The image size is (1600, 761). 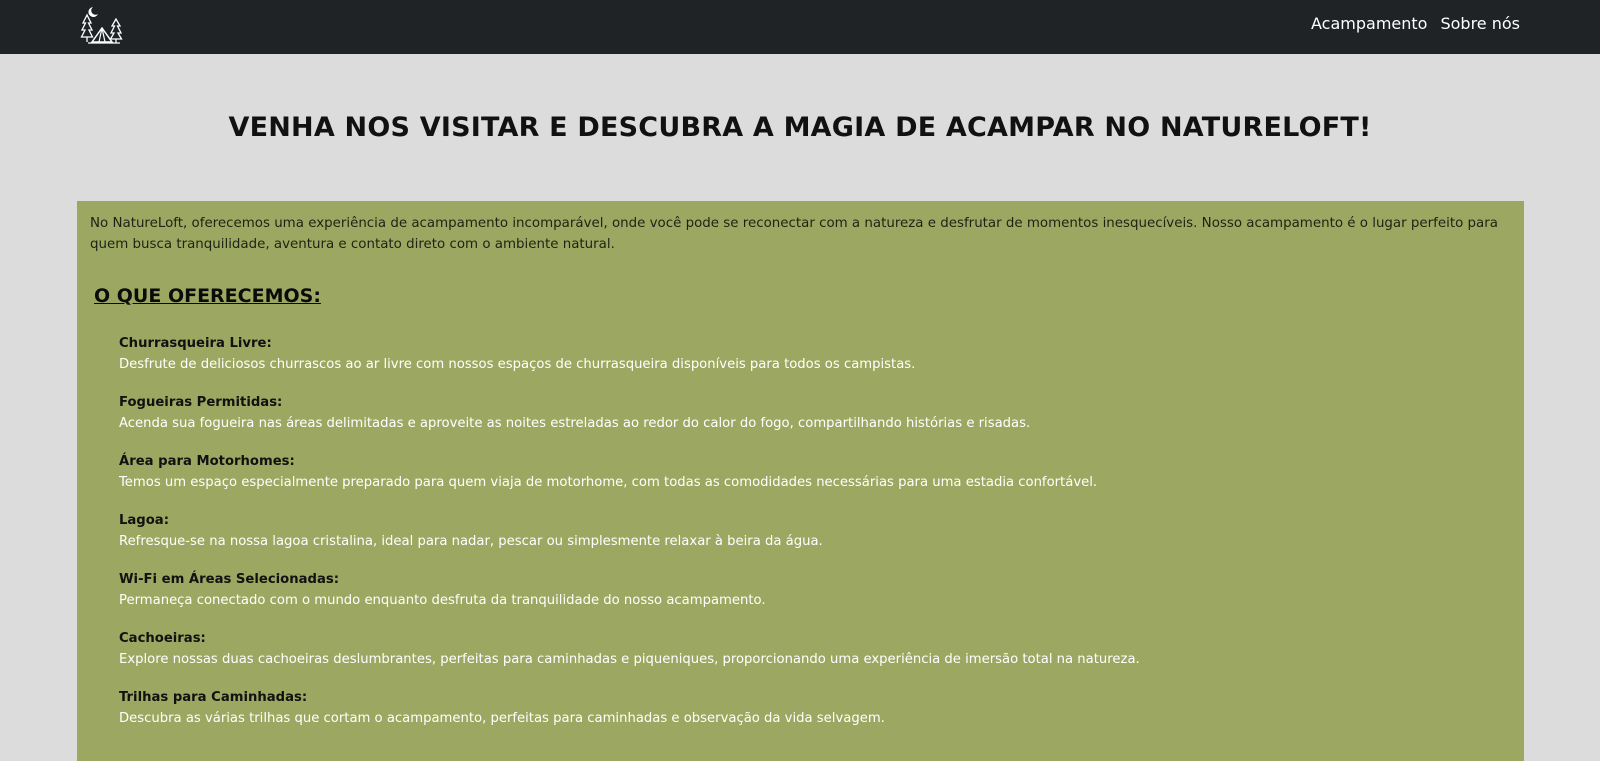 I want to click on offer-name: Trilhas para Caminhadas:, so click(x=213, y=697).